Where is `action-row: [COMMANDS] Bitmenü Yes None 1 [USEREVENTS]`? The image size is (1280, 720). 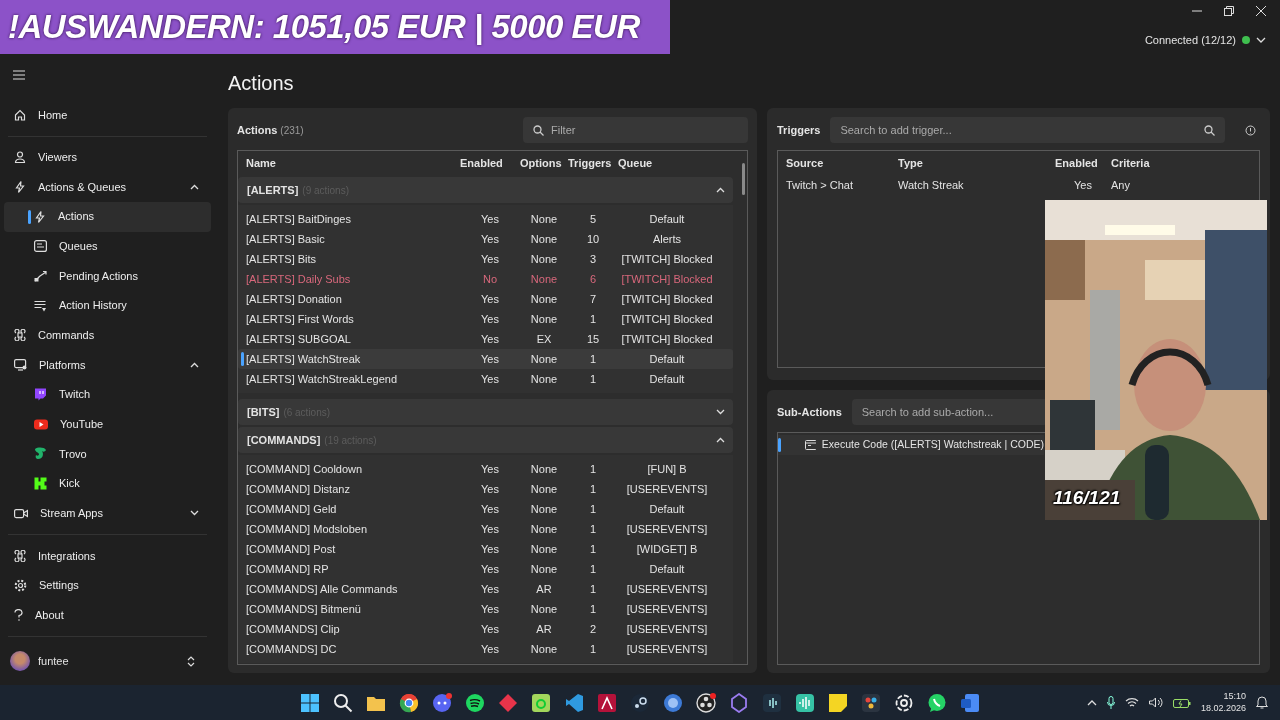 action-row: [COMMANDS] Bitmenü Yes None 1 [USEREVENTS] is located at coordinates (485, 609).